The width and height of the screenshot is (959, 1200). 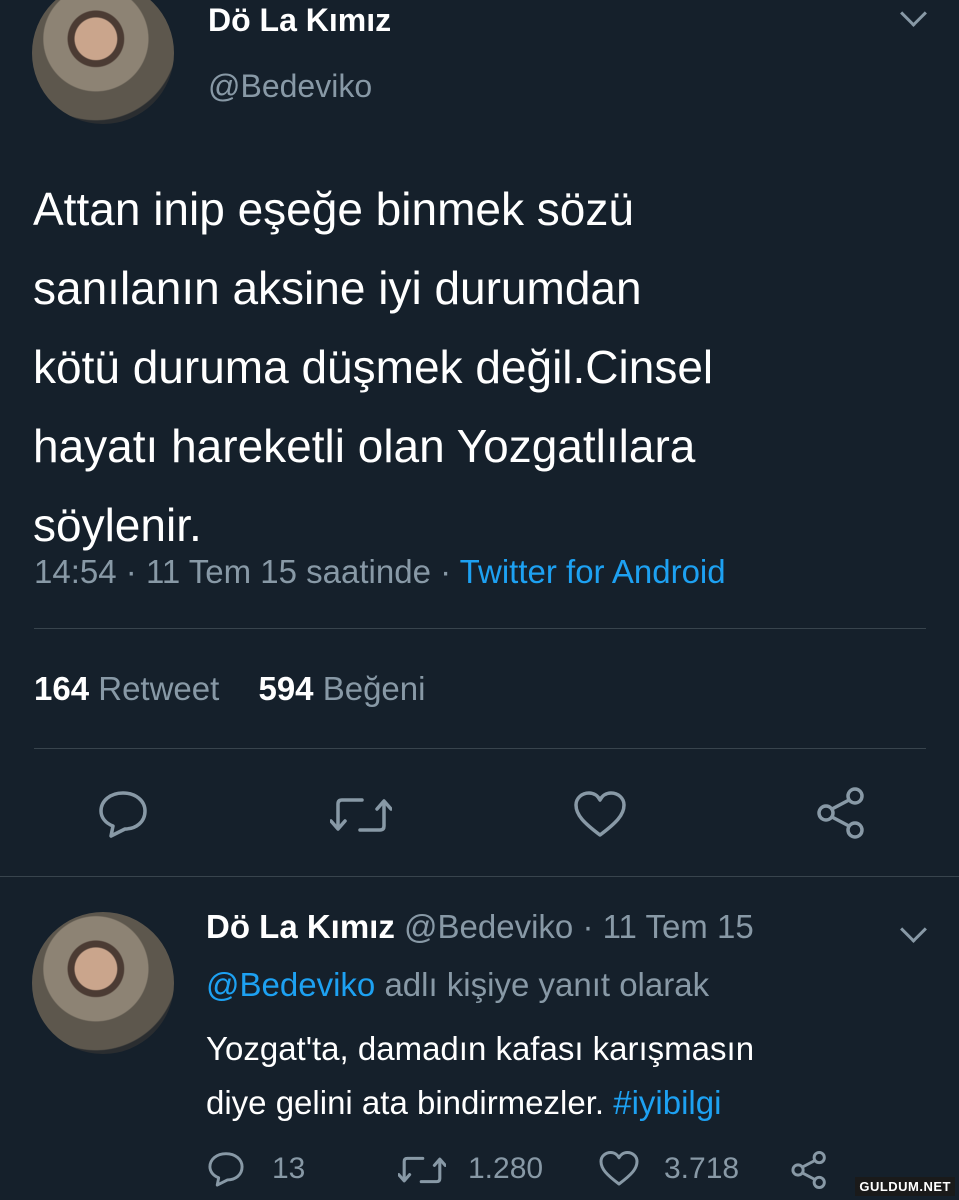 What do you see at coordinates (488, 926) in the screenshot?
I see `reply-tweet-handle: @Bedeviko` at bounding box center [488, 926].